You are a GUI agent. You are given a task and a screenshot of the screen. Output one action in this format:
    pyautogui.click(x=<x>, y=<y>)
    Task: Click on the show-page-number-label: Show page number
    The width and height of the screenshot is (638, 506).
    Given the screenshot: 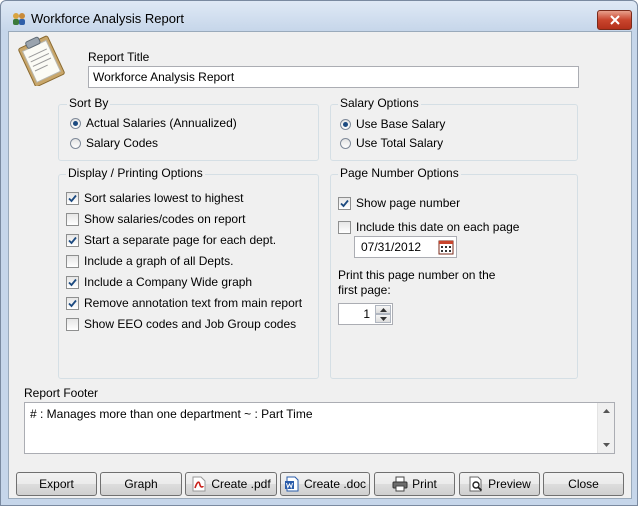 What is the action you would take?
    pyautogui.click(x=408, y=203)
    